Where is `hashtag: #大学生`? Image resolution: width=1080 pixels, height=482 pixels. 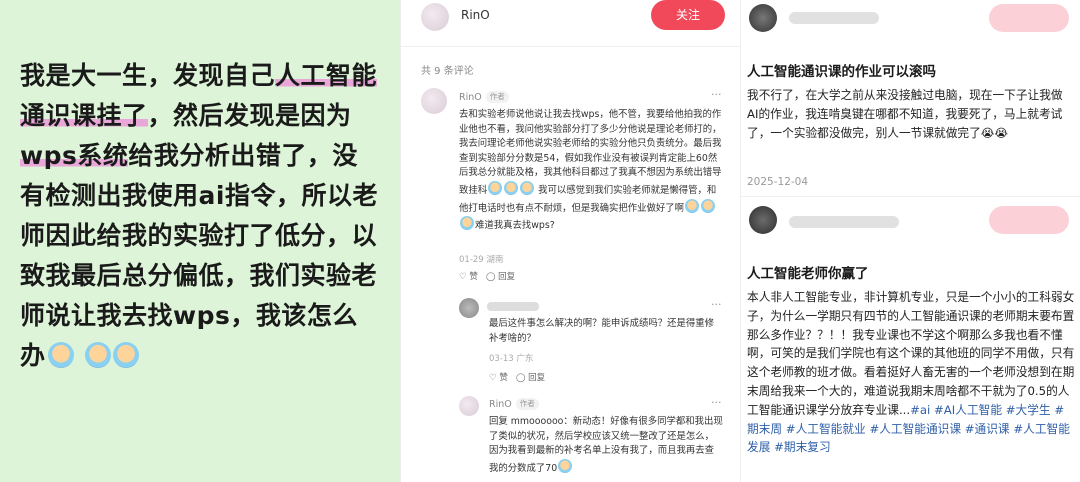 hashtag: #大学生 is located at coordinates (1028, 410).